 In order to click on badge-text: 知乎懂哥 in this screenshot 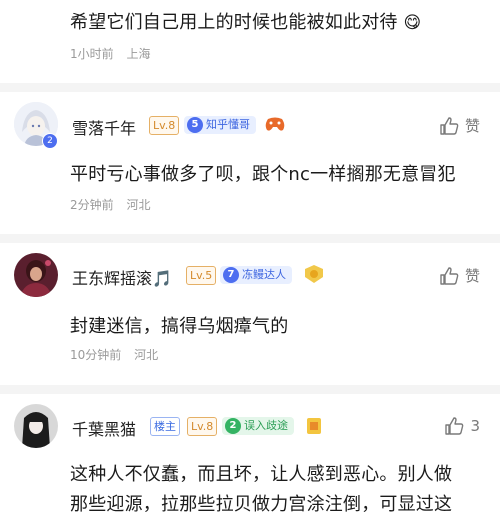, I will do `click(228, 124)`.